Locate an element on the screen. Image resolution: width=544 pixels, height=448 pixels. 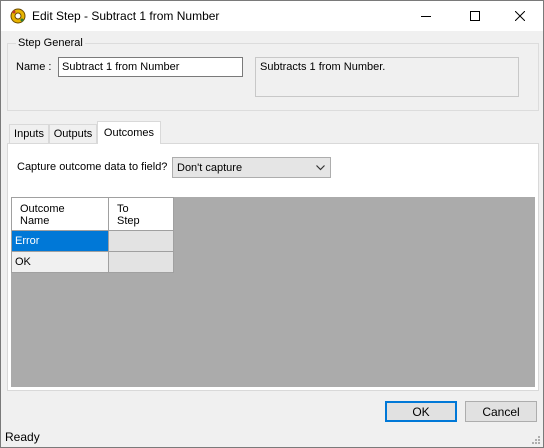
close-icon is located at coordinates (520, 16).